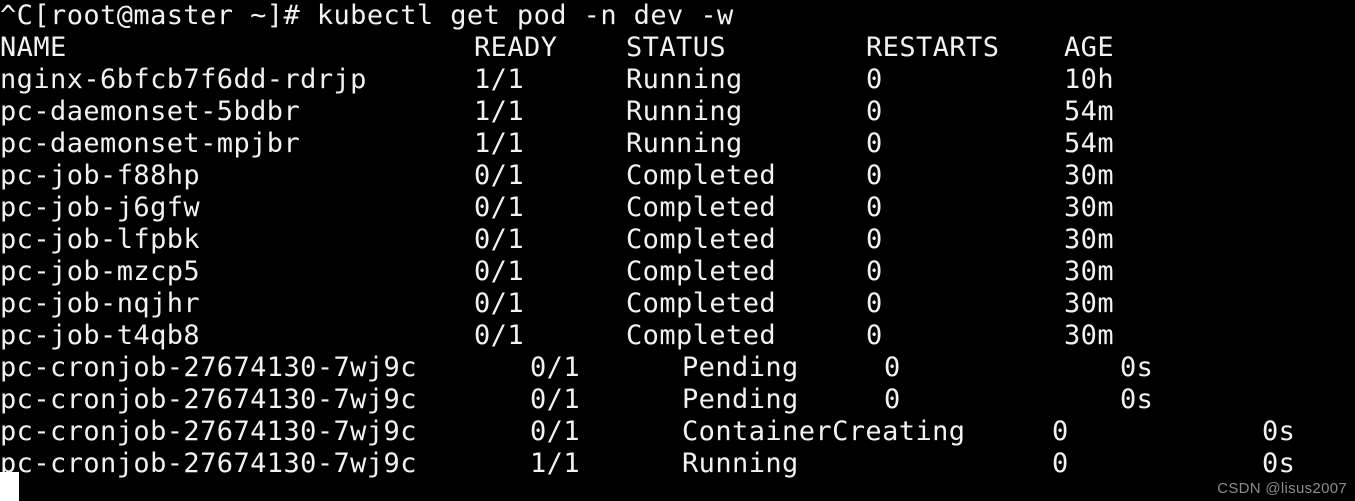  Describe the element at coordinates (824, 431) in the screenshot. I see `pod-status: ContainerCreating` at that location.